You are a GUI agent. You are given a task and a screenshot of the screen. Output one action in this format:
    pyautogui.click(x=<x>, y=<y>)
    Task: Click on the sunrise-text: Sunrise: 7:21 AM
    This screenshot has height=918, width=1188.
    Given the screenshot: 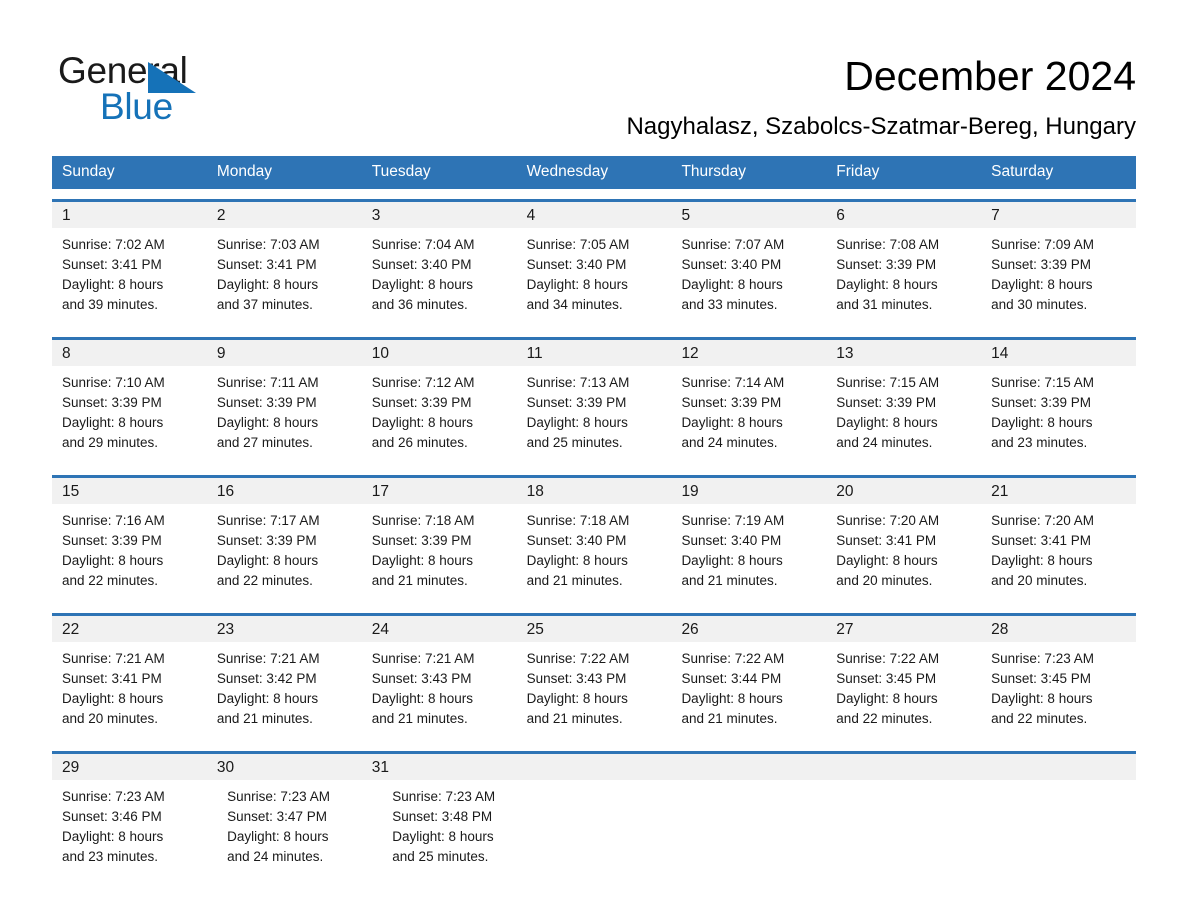 What is the action you would take?
    pyautogui.click(x=423, y=658)
    